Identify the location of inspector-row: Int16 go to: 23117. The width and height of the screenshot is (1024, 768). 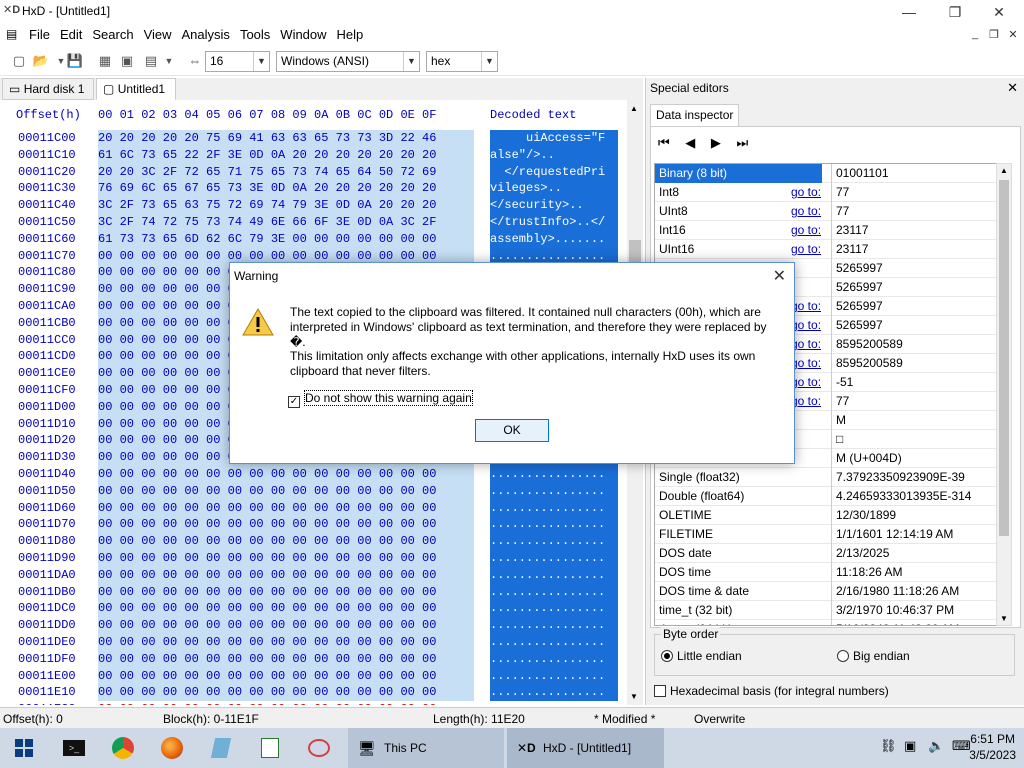
(829, 230).